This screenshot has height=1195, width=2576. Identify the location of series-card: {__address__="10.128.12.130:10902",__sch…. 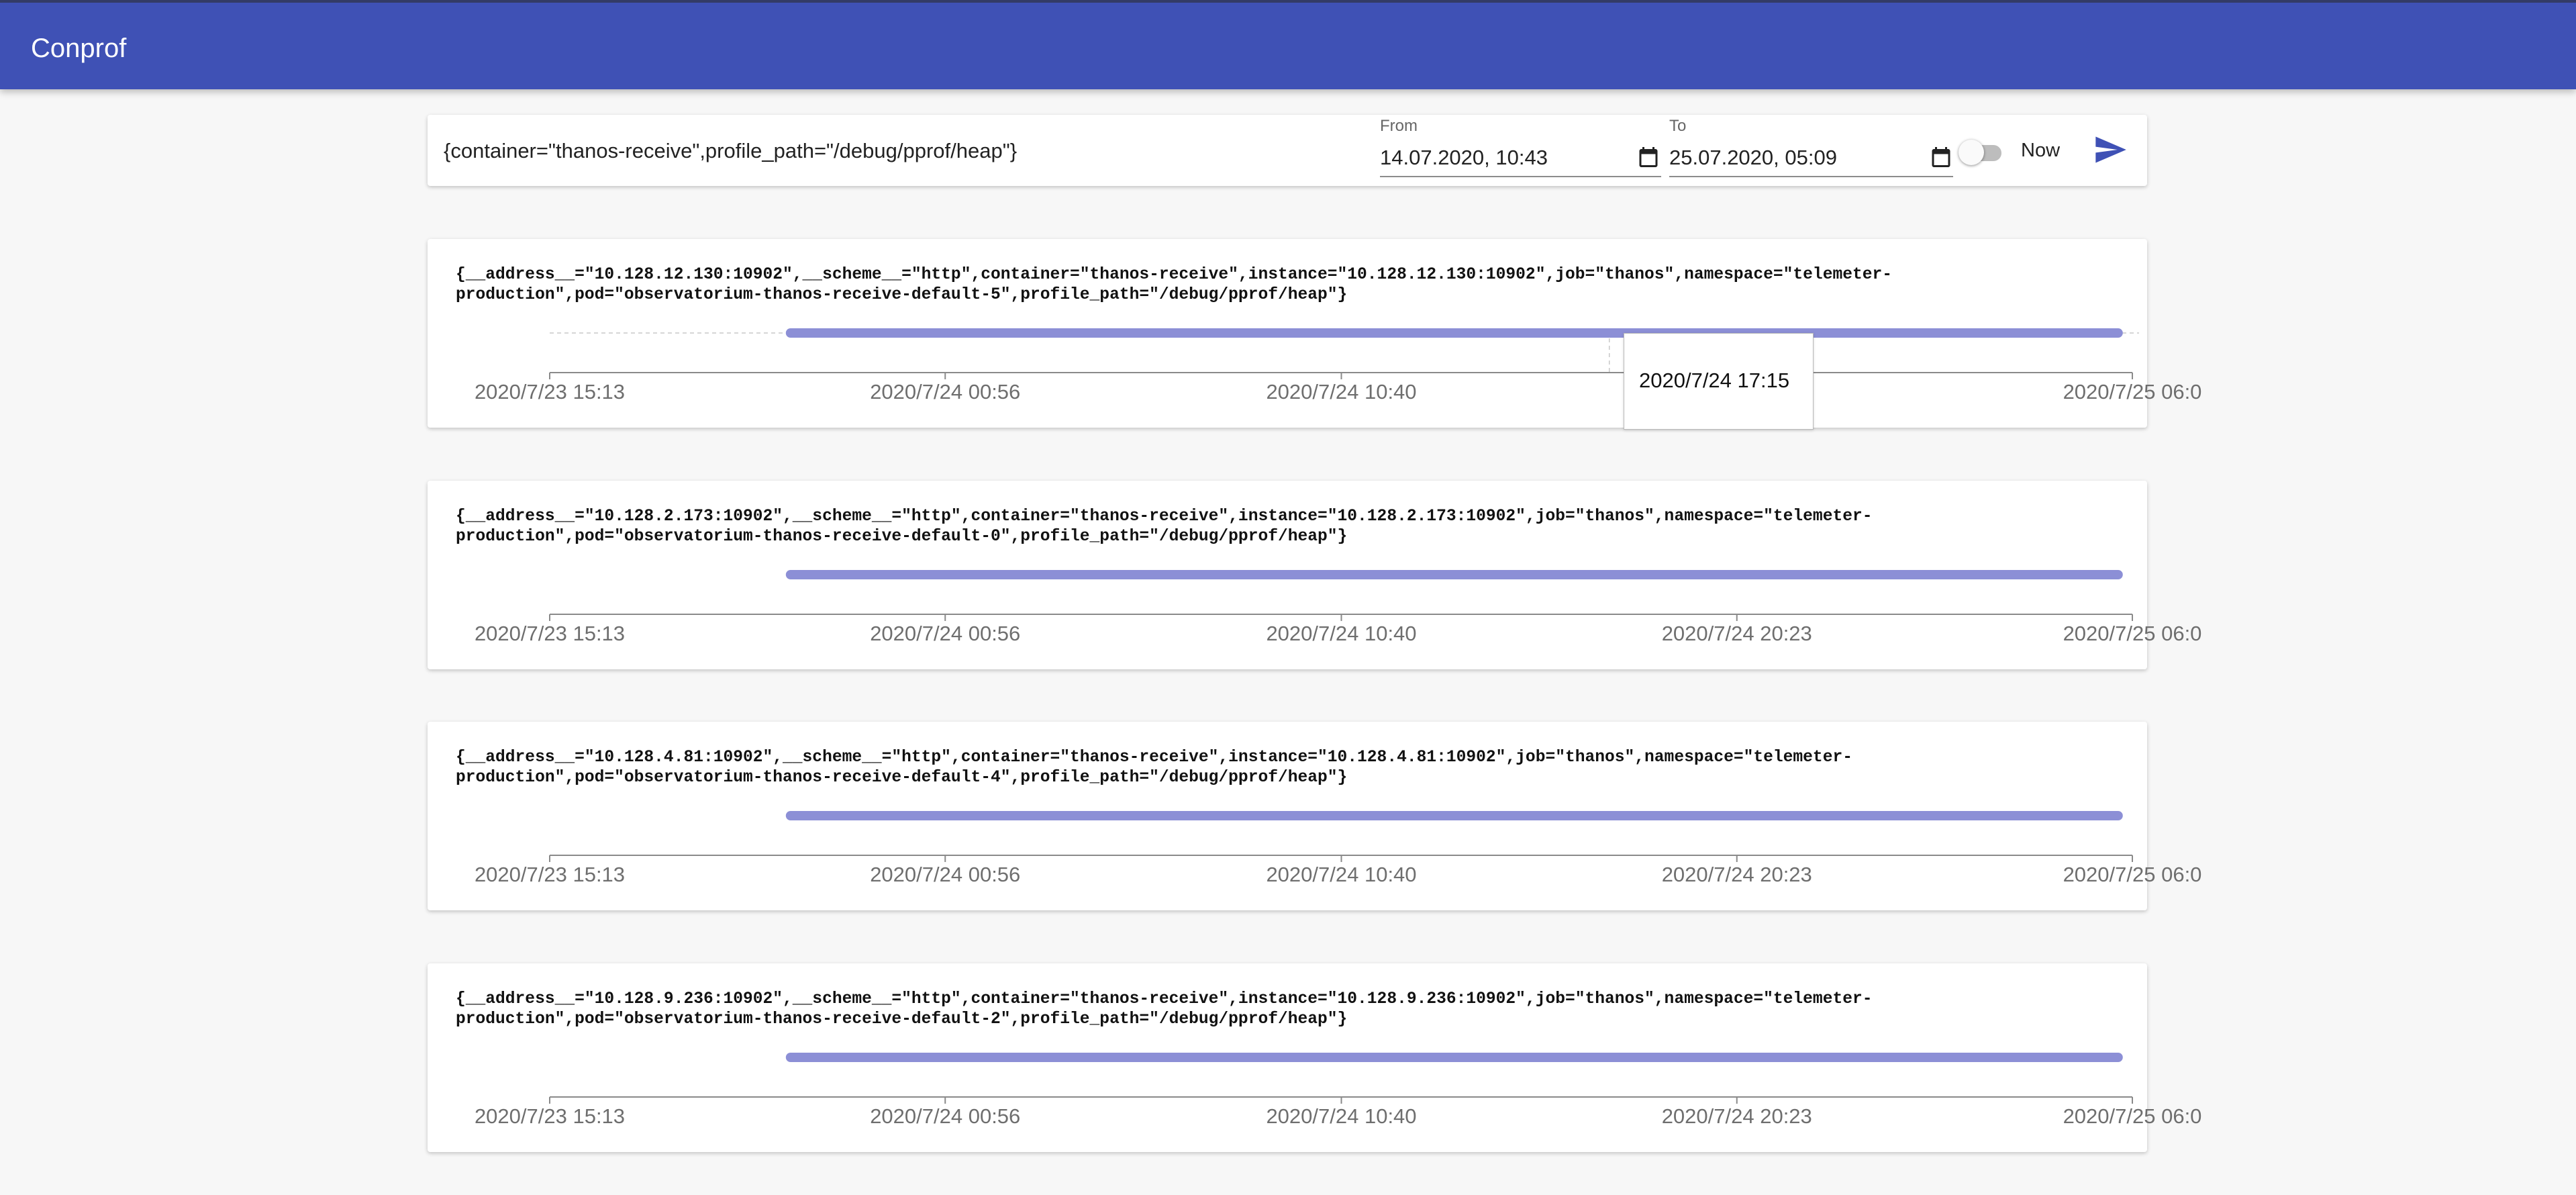
(1314, 333).